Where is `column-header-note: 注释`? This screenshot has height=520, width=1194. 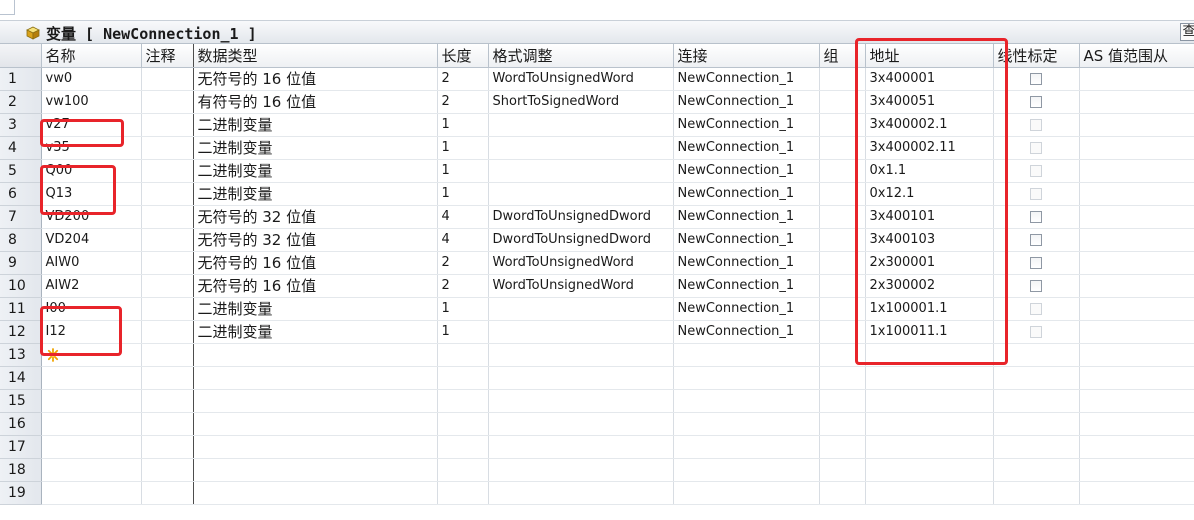
column-header-note: 注释 is located at coordinates (167, 56).